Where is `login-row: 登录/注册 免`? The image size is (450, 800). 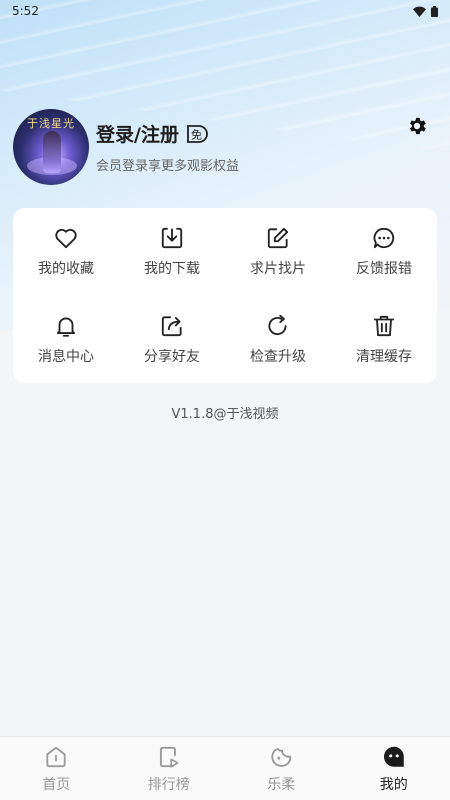
login-row: 登录/注册 免 is located at coordinates (167, 133).